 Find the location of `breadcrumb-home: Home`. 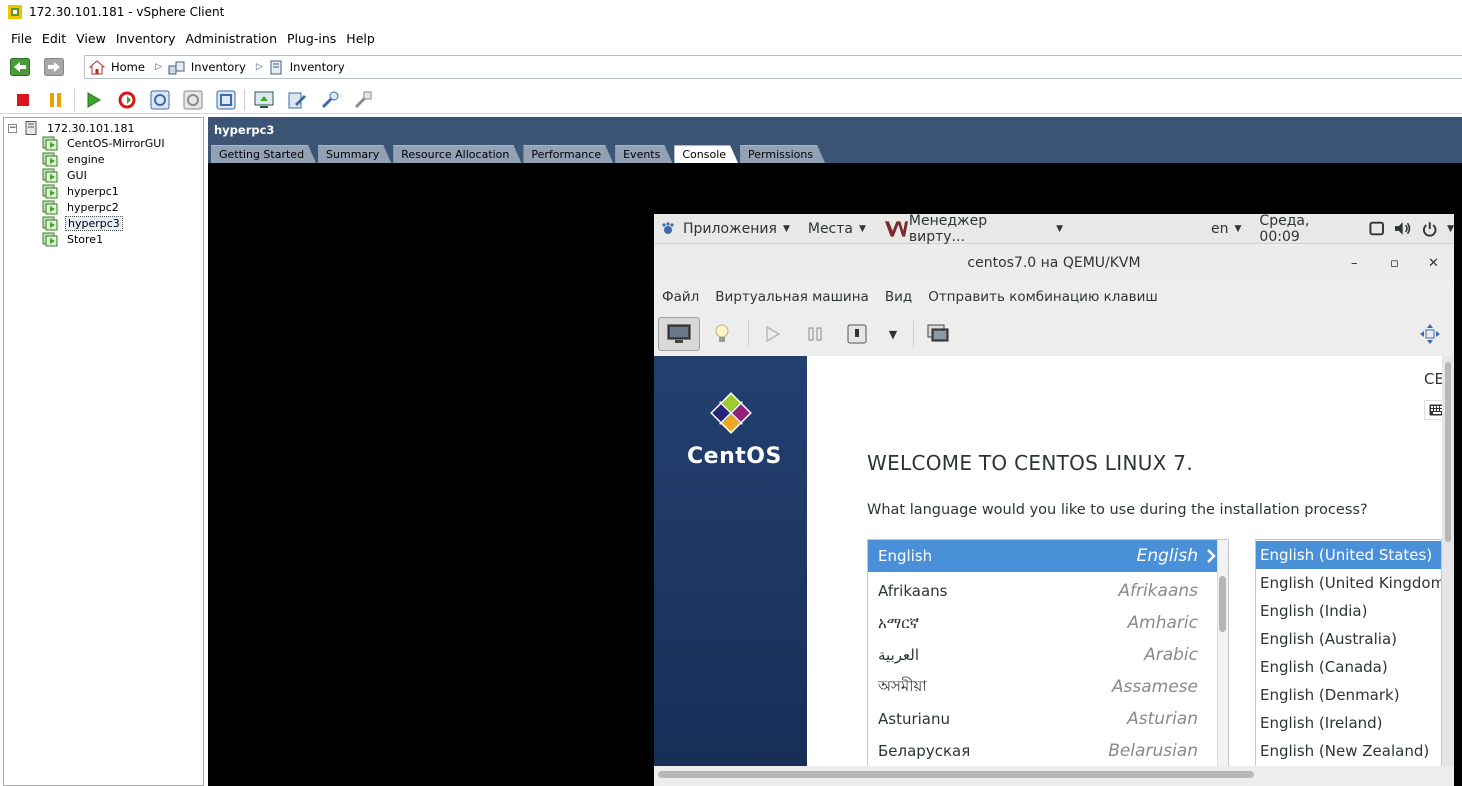

breadcrumb-home: Home is located at coordinates (117, 67).